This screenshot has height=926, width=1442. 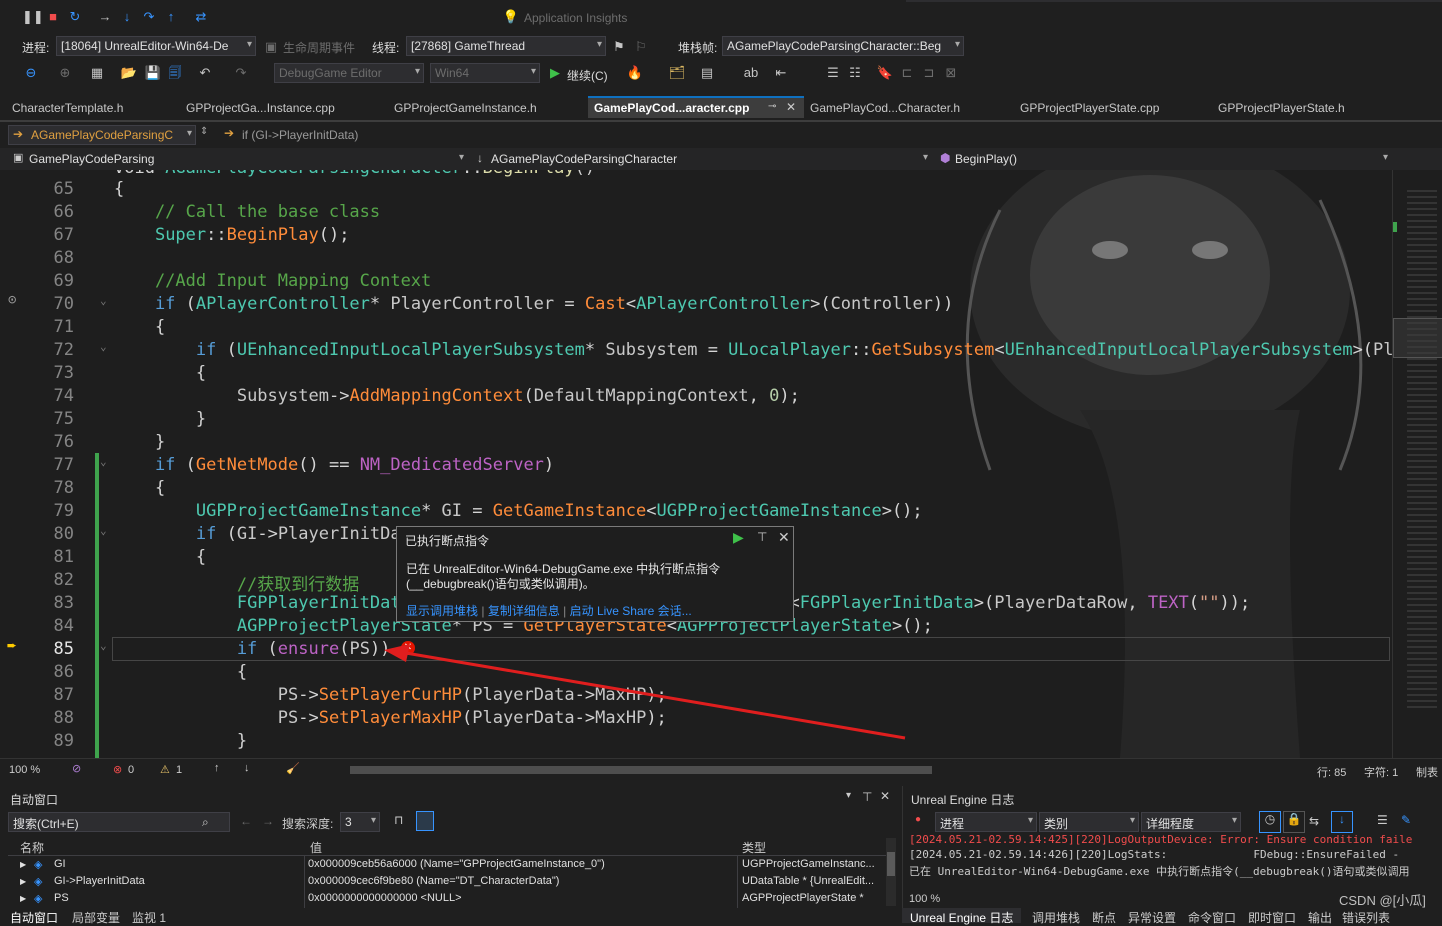 I want to click on tab-gpprojectplayerstate-cpp: GPProjectPlayerState.cpp, so click(x=1089, y=109).